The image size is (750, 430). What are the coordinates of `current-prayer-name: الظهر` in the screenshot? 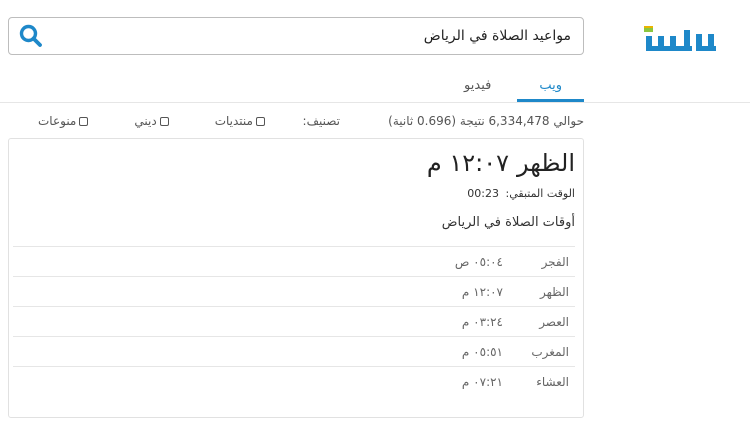 It's located at (546, 163).